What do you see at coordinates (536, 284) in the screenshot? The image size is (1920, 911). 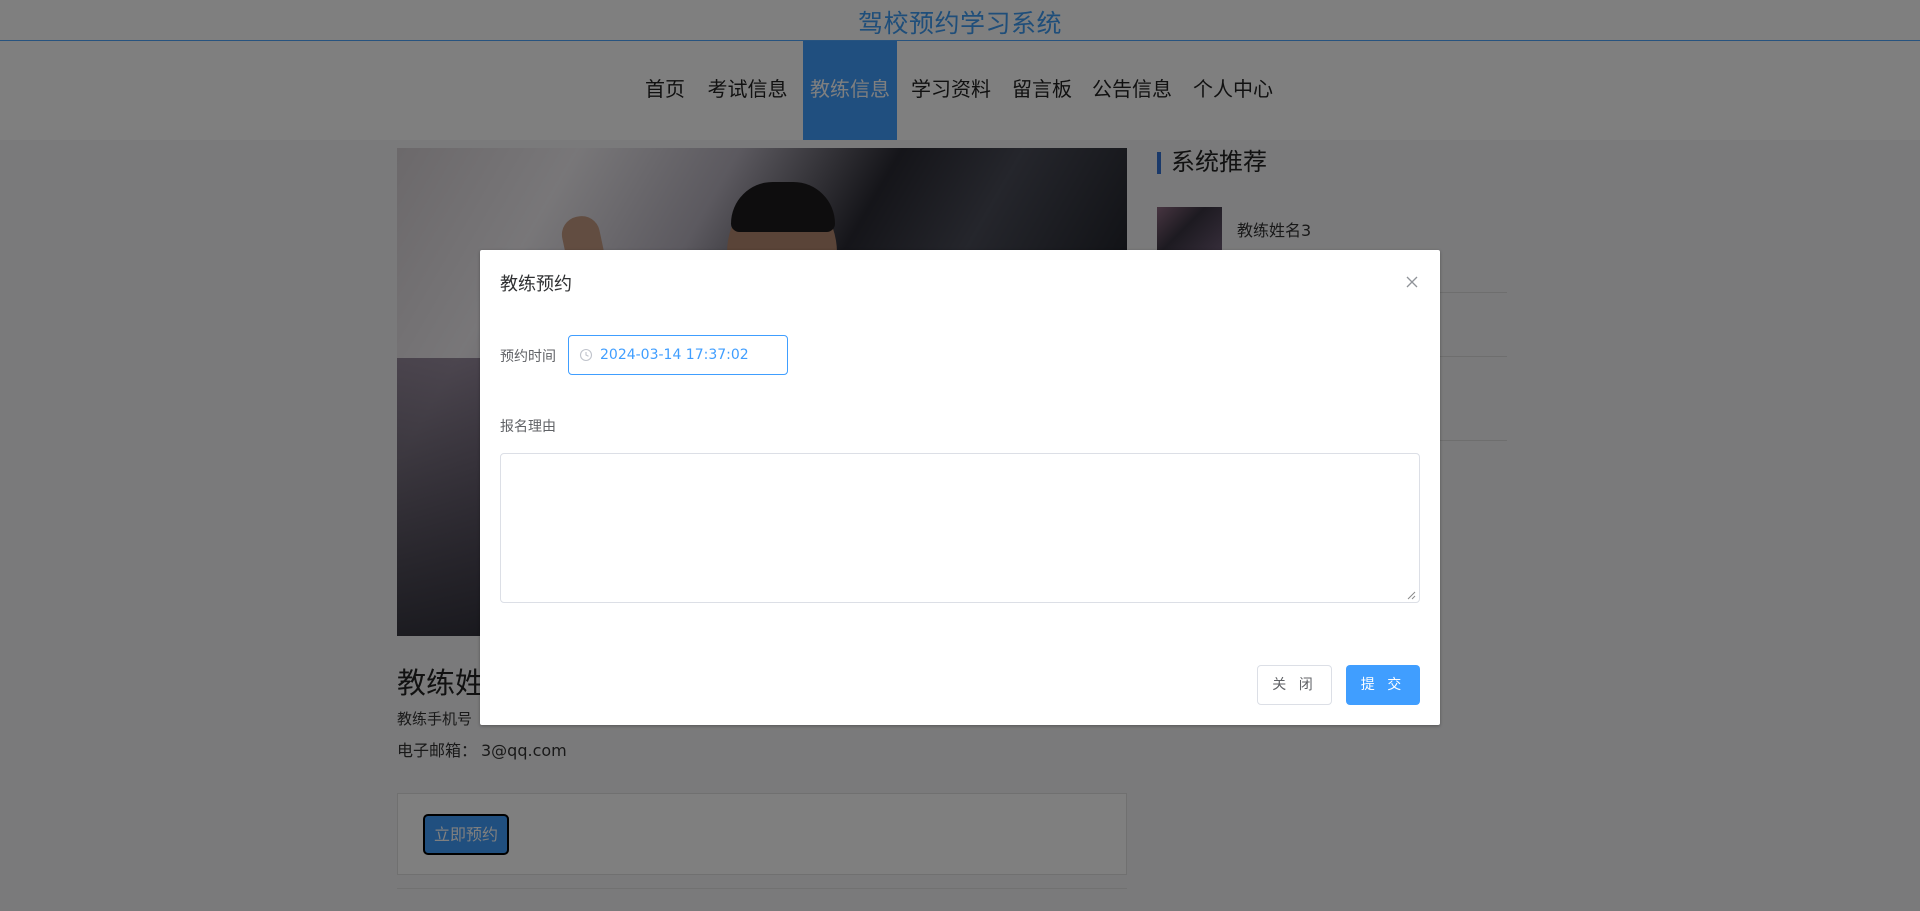 I see `dialog-title: 教练预约` at bounding box center [536, 284].